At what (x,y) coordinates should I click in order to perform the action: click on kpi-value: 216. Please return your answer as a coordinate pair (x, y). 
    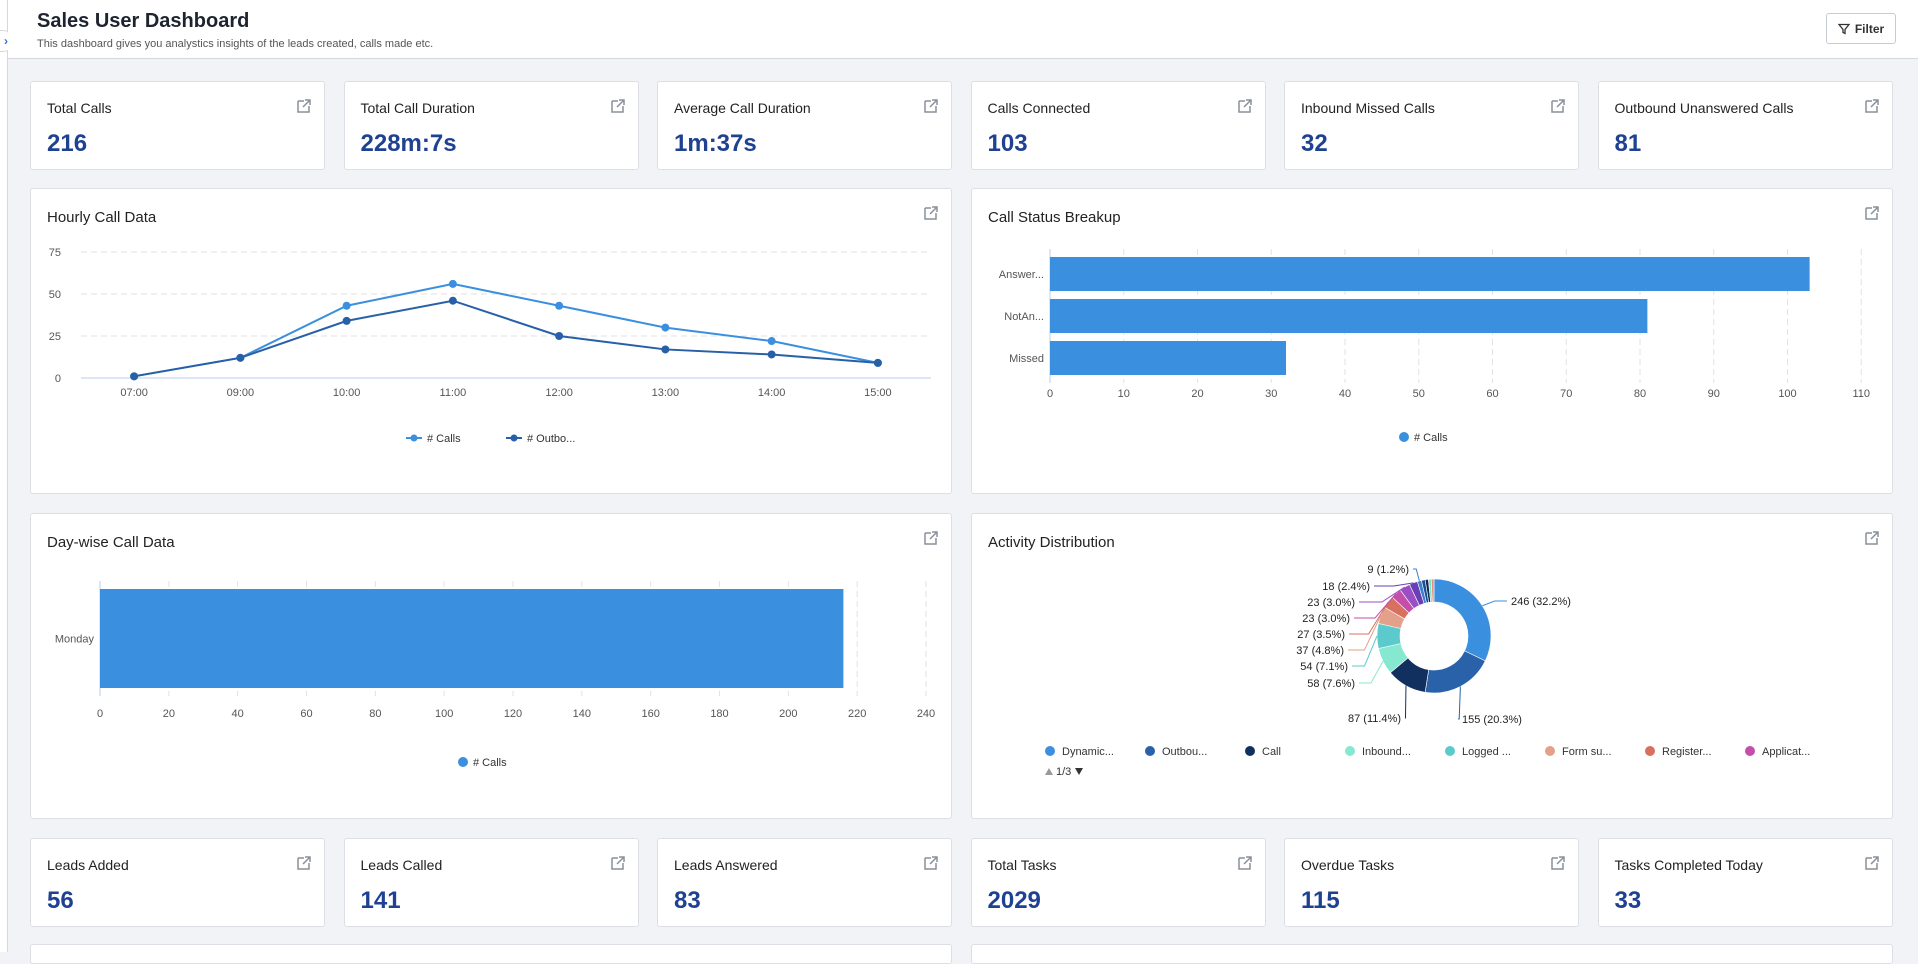
    Looking at the image, I should click on (67, 143).